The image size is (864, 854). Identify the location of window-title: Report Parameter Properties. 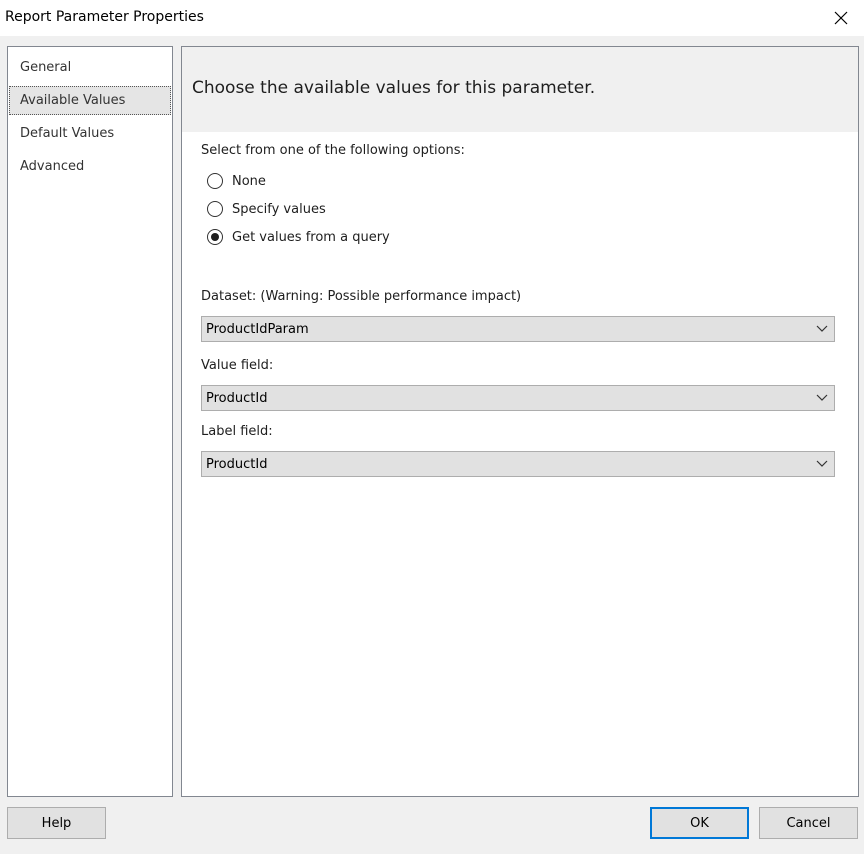
(104, 17).